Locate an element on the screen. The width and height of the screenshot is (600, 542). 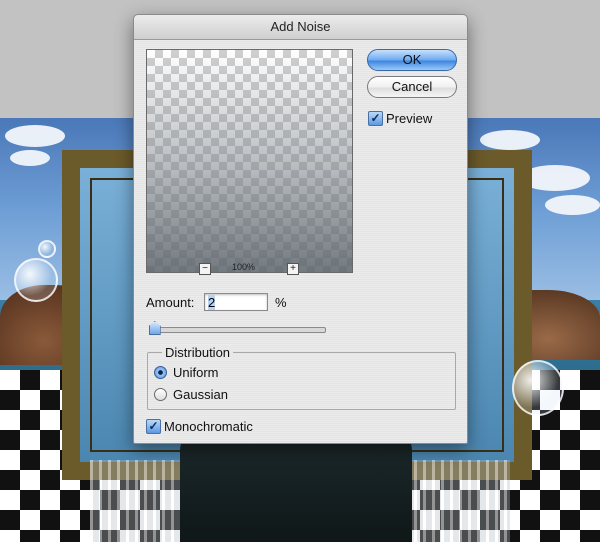
ok-button: OK is located at coordinates (412, 60).